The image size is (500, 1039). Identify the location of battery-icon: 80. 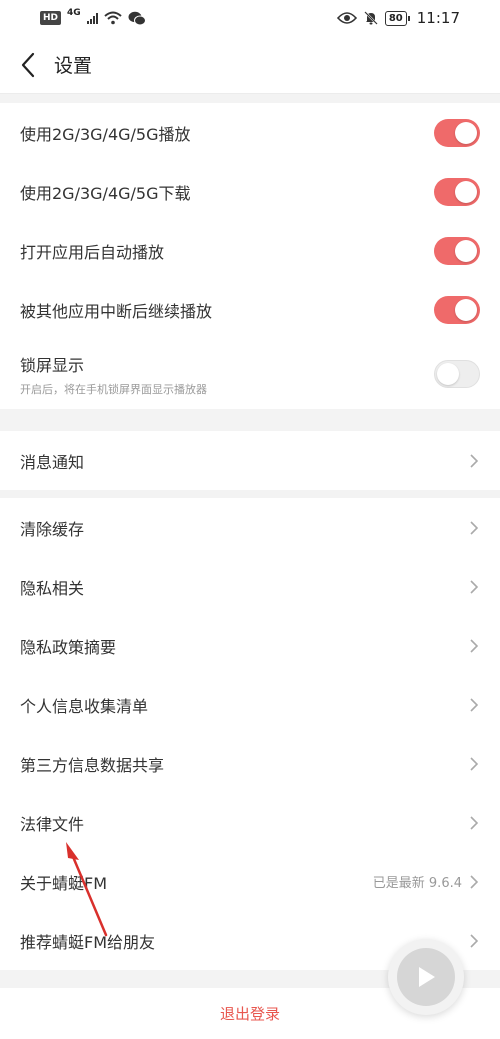
(397, 18).